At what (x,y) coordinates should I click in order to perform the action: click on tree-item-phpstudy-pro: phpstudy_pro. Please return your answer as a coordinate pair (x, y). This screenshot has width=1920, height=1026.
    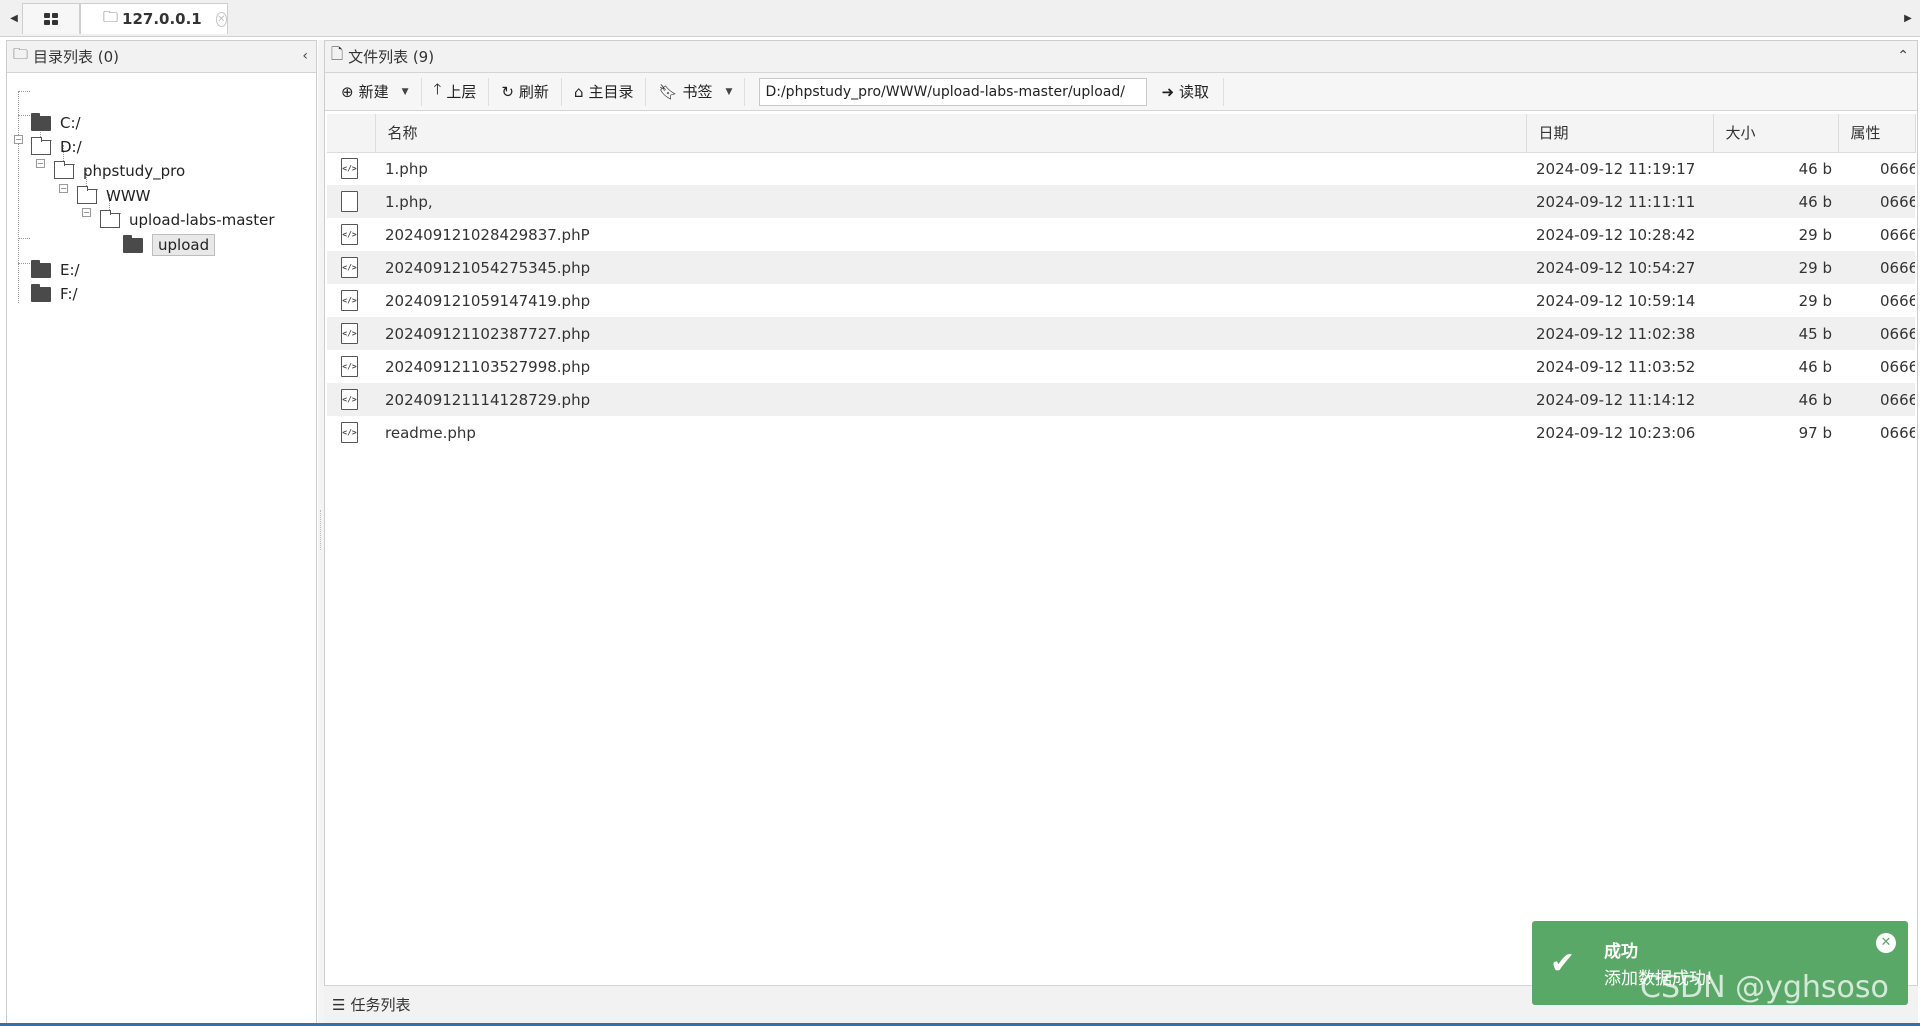
    Looking at the image, I should click on (119, 171).